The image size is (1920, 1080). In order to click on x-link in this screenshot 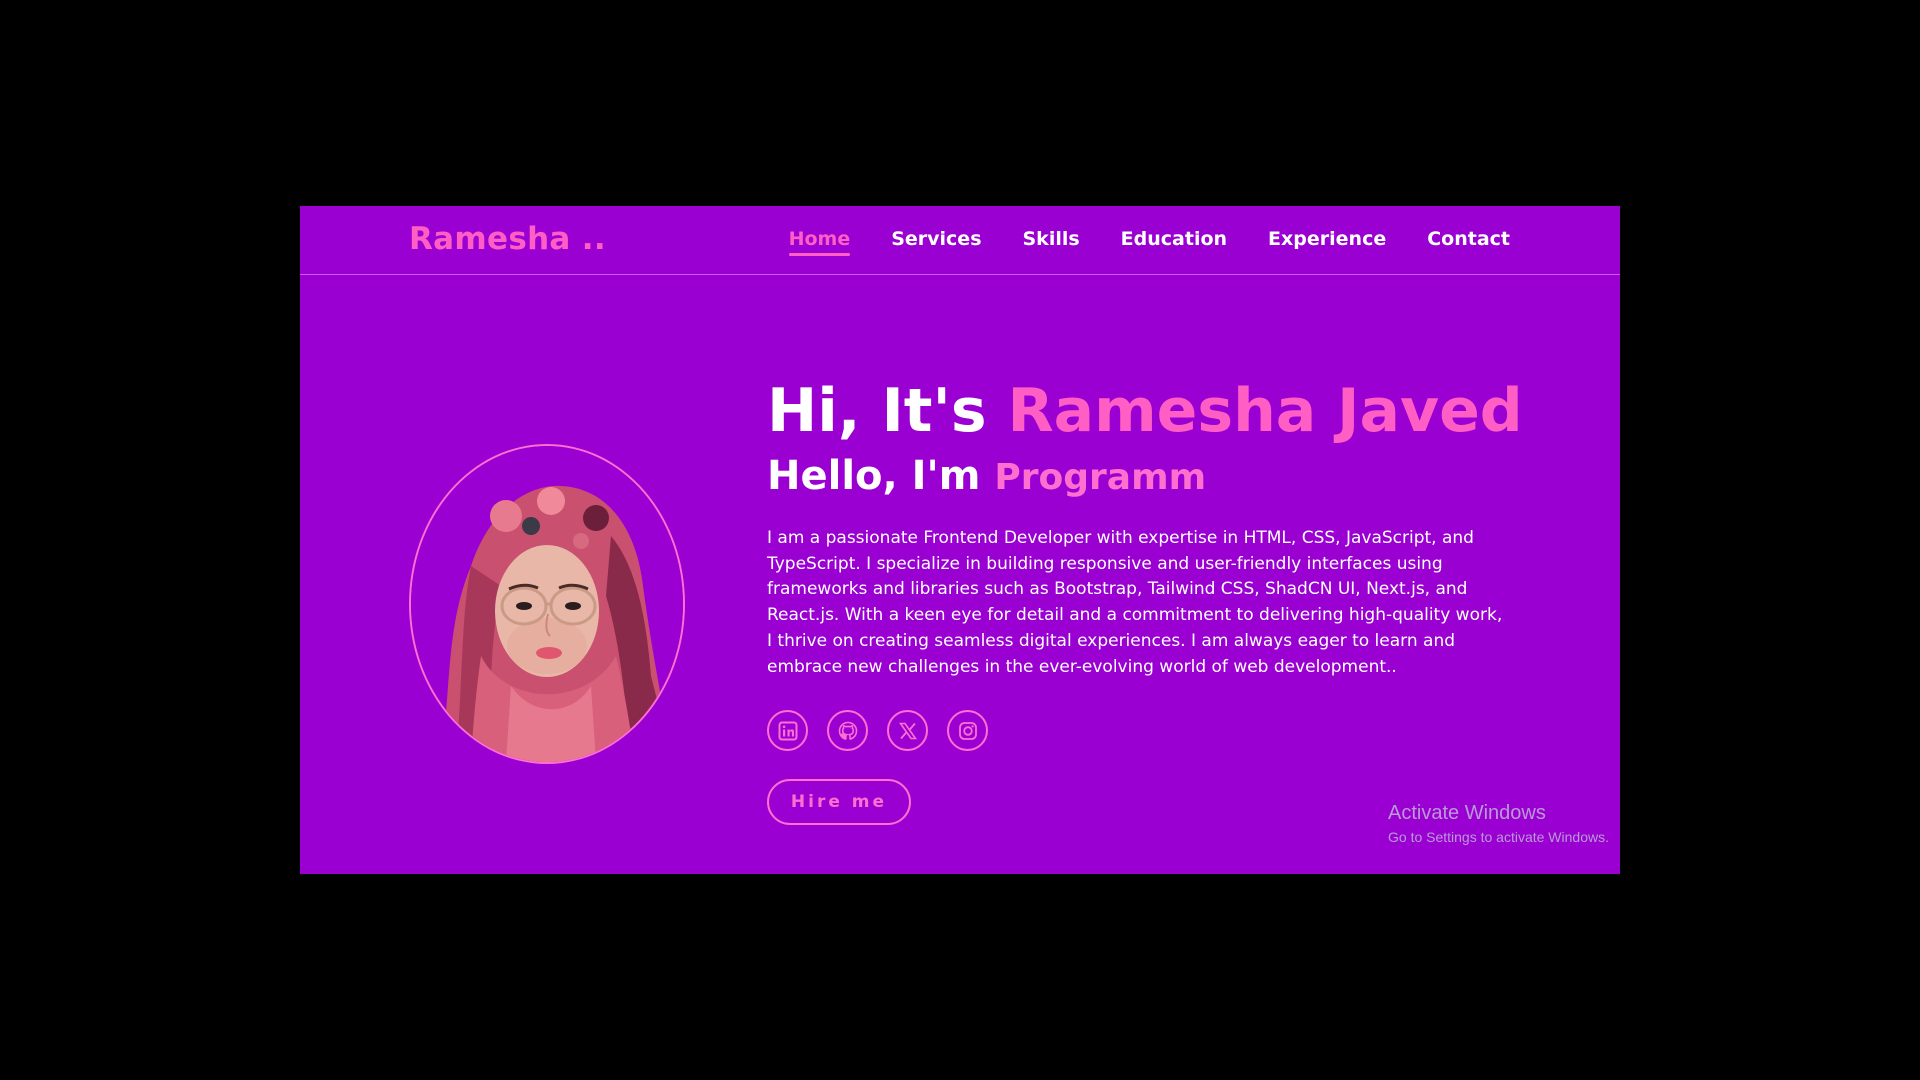, I will do `click(907, 731)`.